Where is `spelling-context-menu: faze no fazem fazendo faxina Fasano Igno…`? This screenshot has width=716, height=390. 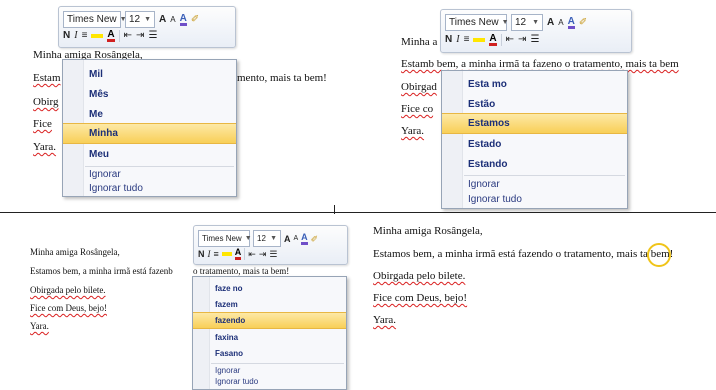 spelling-context-menu: faze no fazem fazendo faxina Fasano Igno… is located at coordinates (269, 333).